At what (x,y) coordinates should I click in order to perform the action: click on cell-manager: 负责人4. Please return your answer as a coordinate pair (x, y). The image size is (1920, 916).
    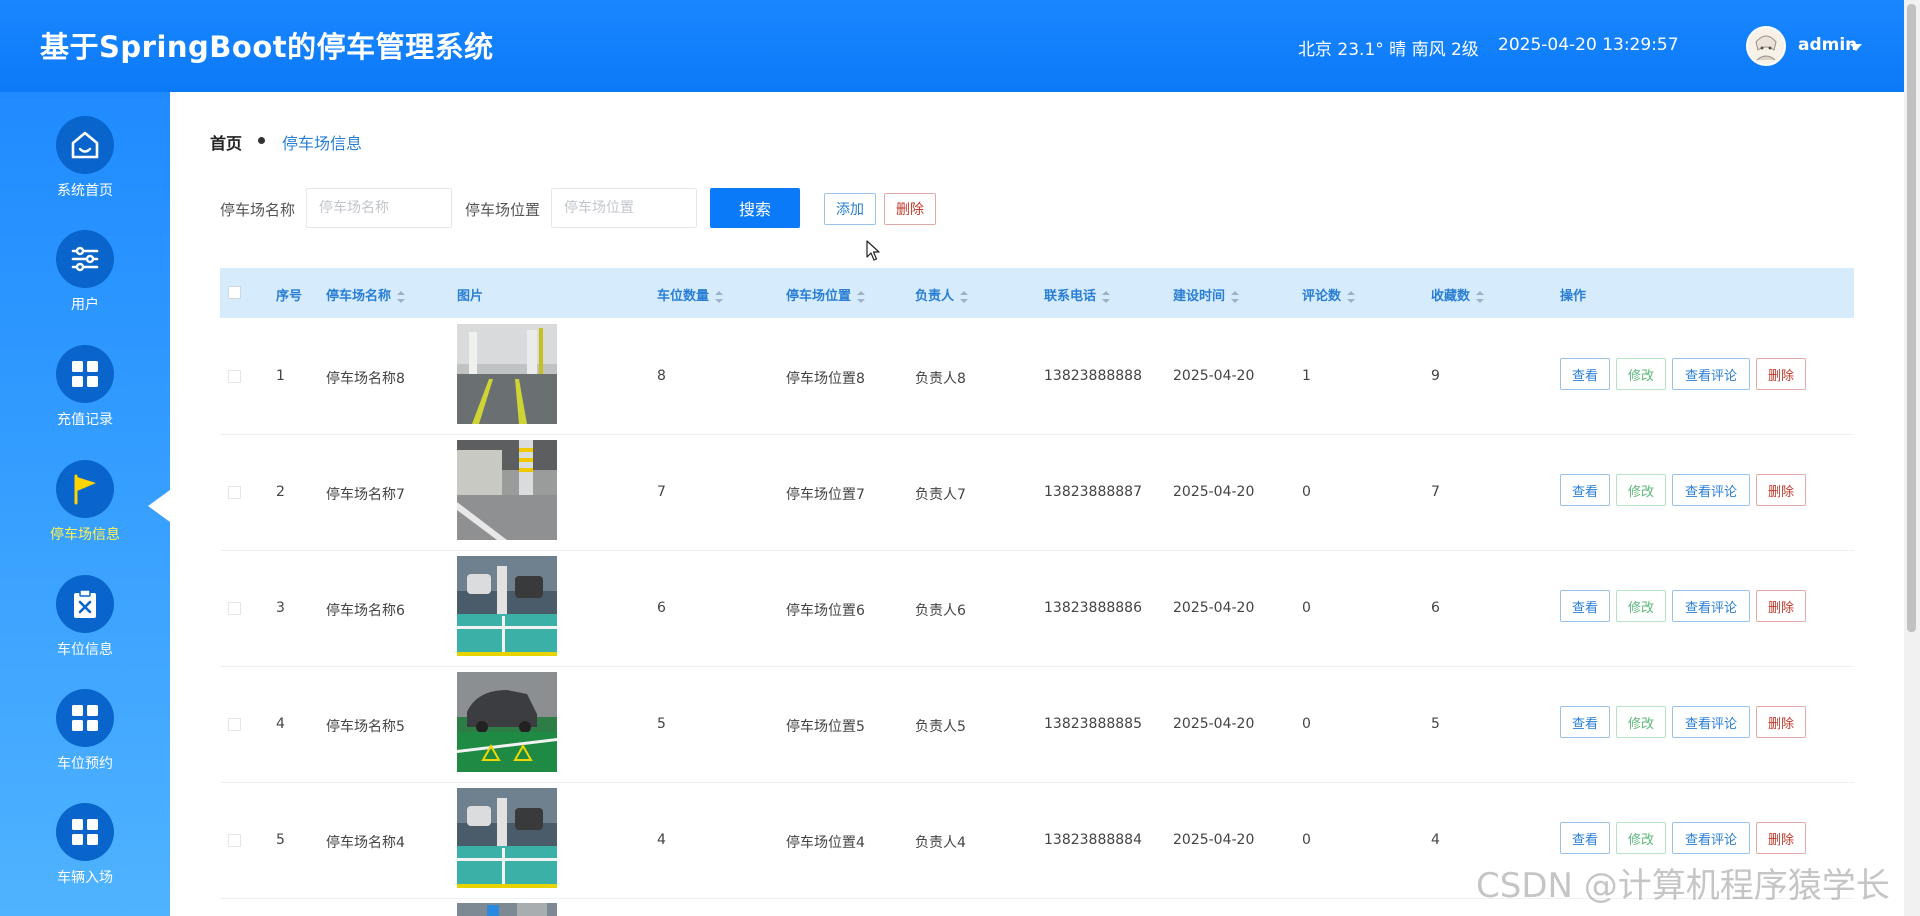
    Looking at the image, I should click on (940, 843).